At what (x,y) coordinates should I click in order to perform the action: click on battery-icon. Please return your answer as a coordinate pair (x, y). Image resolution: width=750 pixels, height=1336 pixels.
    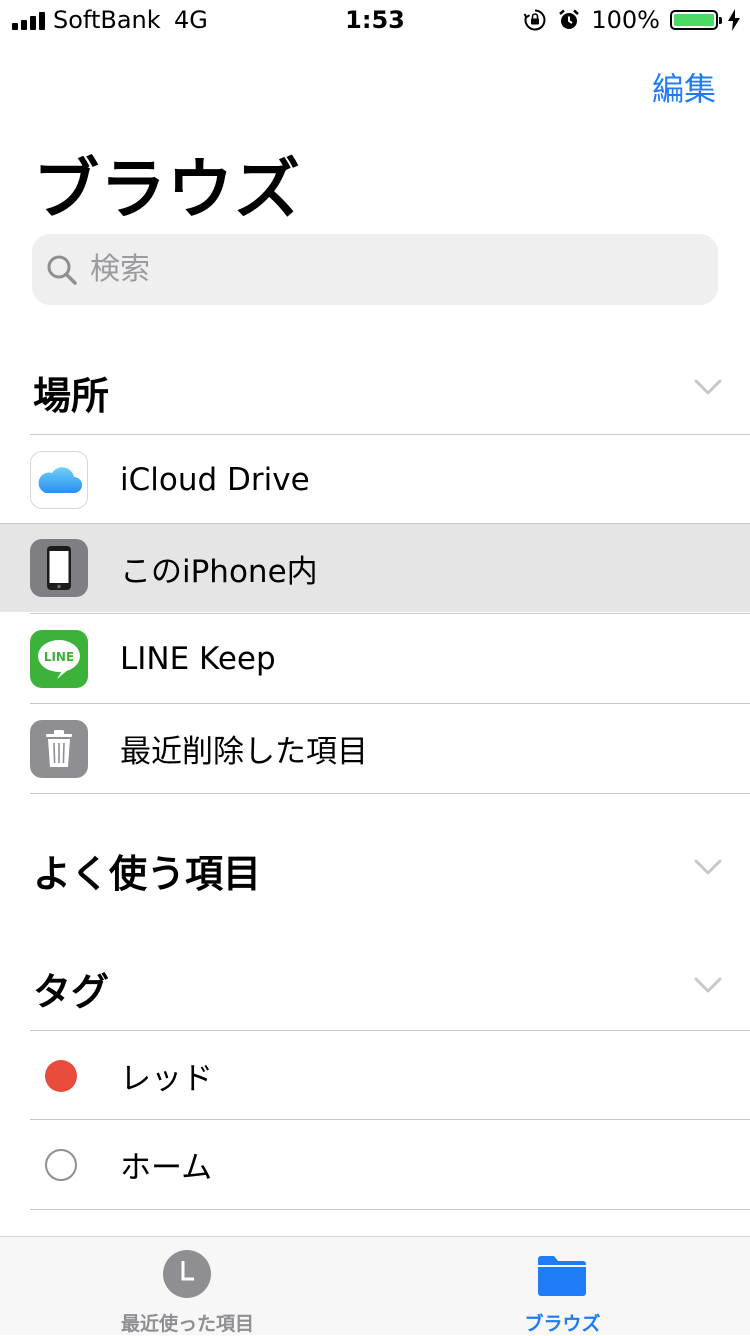
    Looking at the image, I should click on (696, 20).